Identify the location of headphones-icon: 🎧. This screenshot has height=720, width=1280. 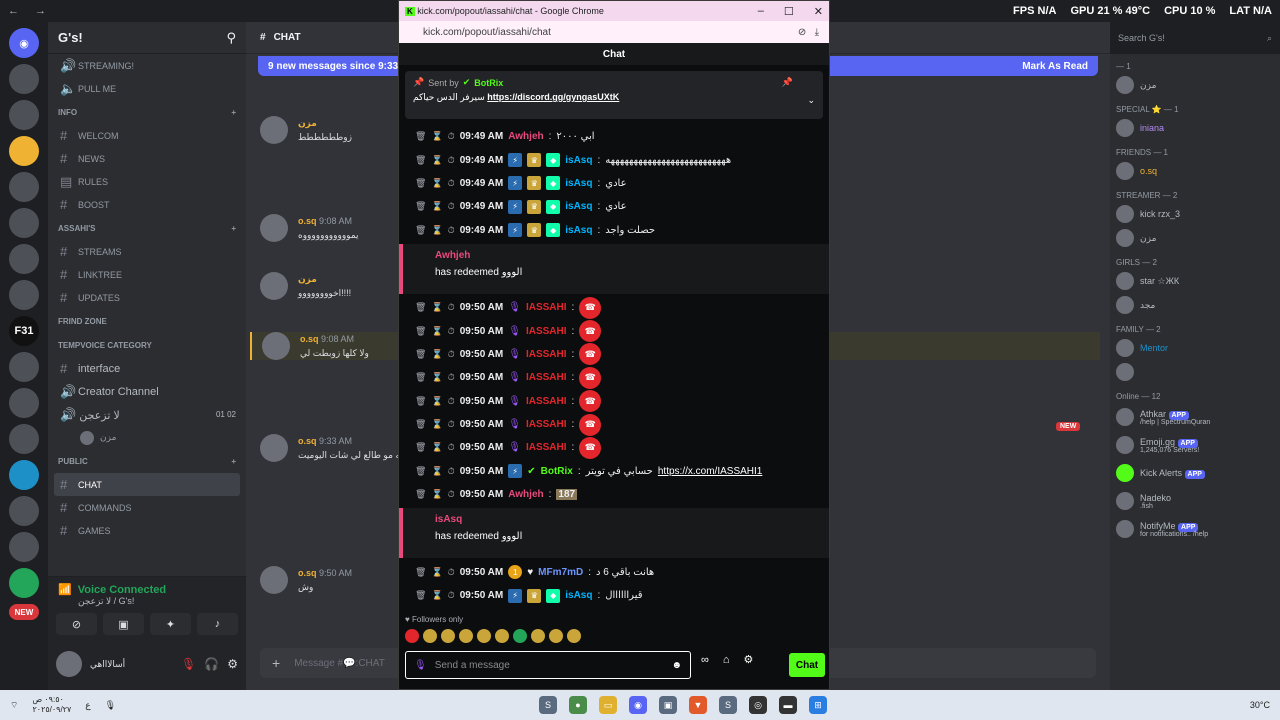
(211, 664).